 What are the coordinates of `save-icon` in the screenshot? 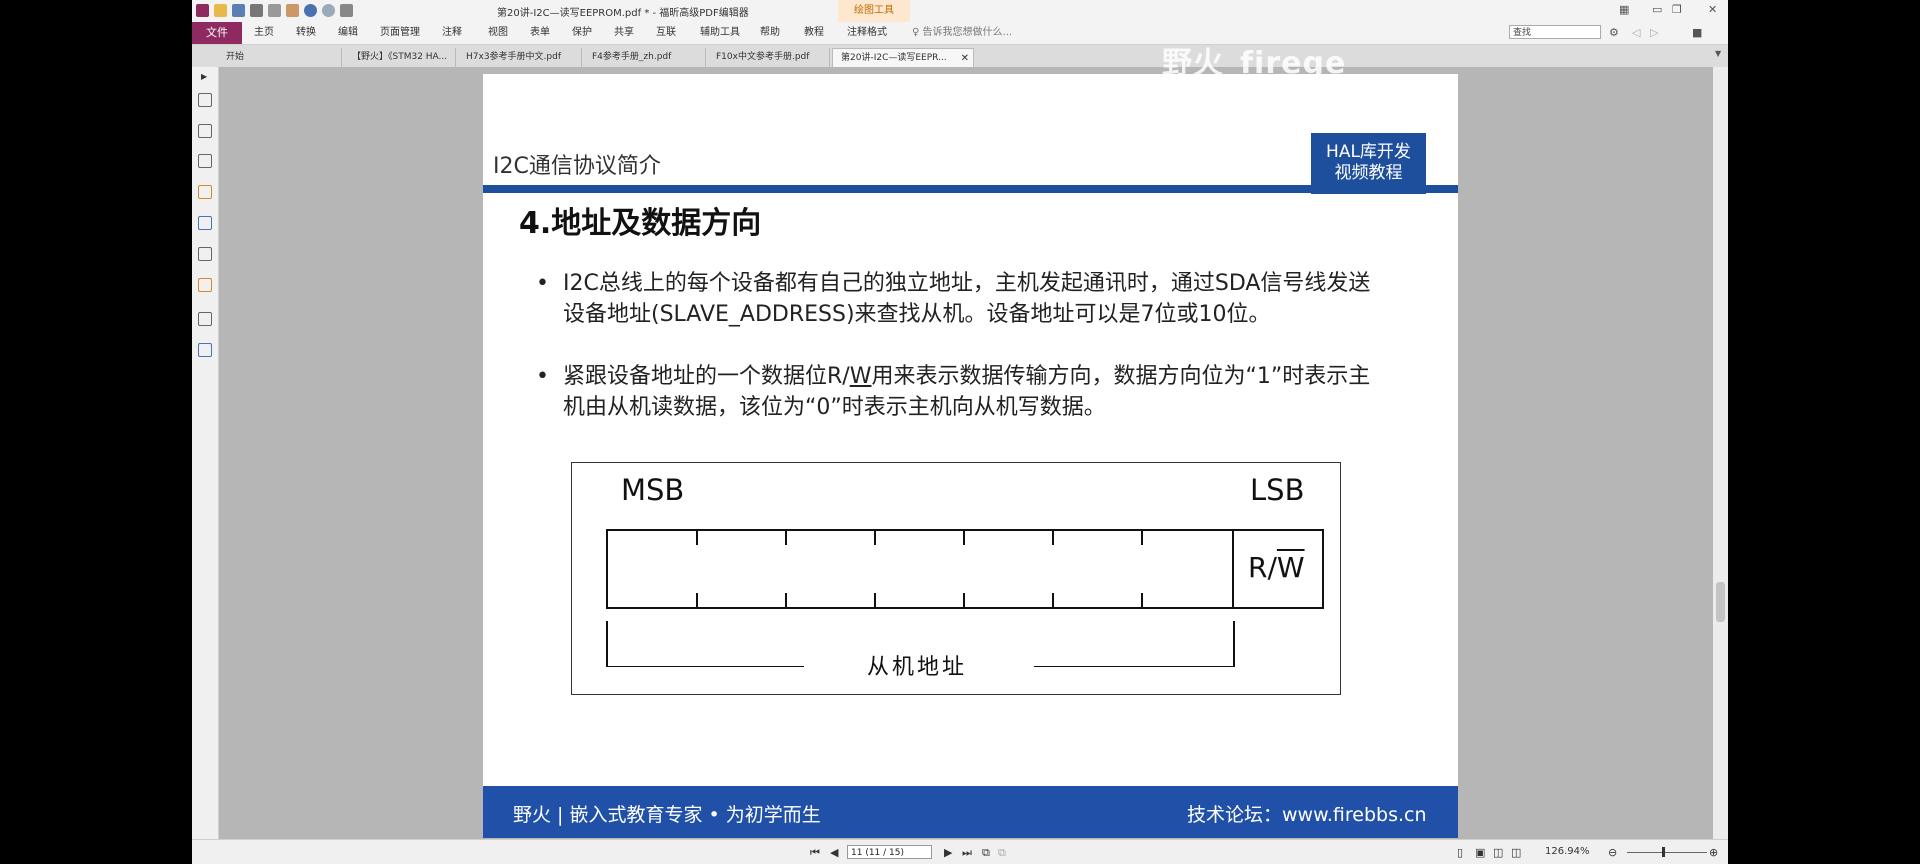 It's located at (238, 10).